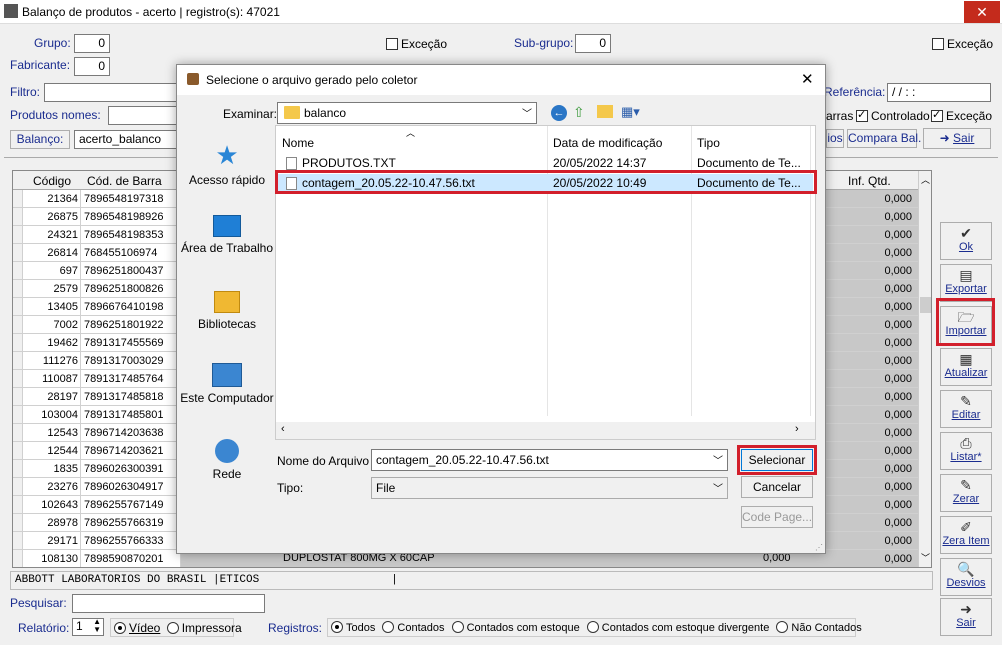 The image size is (1002, 645). I want to click on zera-item-button: ✐ Zera Item, so click(966, 535).